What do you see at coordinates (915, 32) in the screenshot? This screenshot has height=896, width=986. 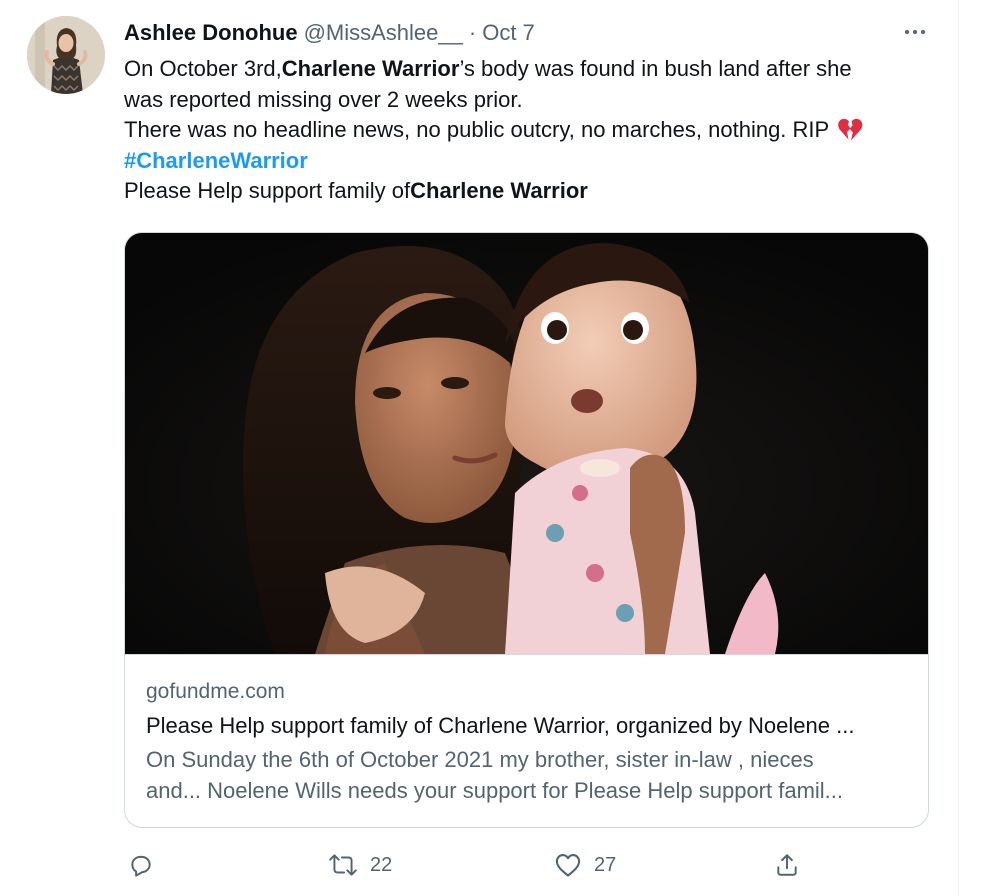 I see `more-options-icon` at bounding box center [915, 32].